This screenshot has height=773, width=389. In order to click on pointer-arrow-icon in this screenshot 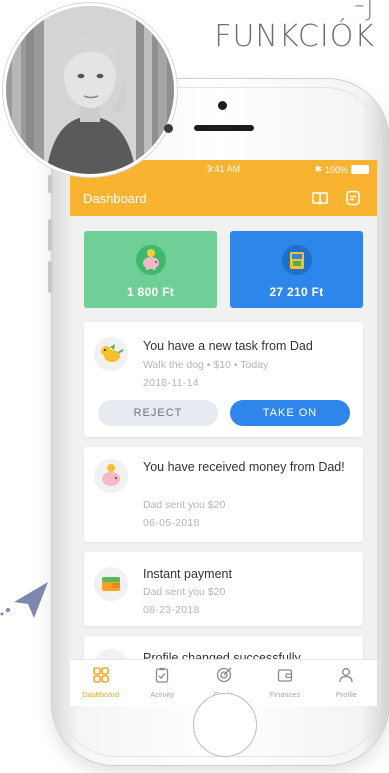, I will do `click(24, 600)`.